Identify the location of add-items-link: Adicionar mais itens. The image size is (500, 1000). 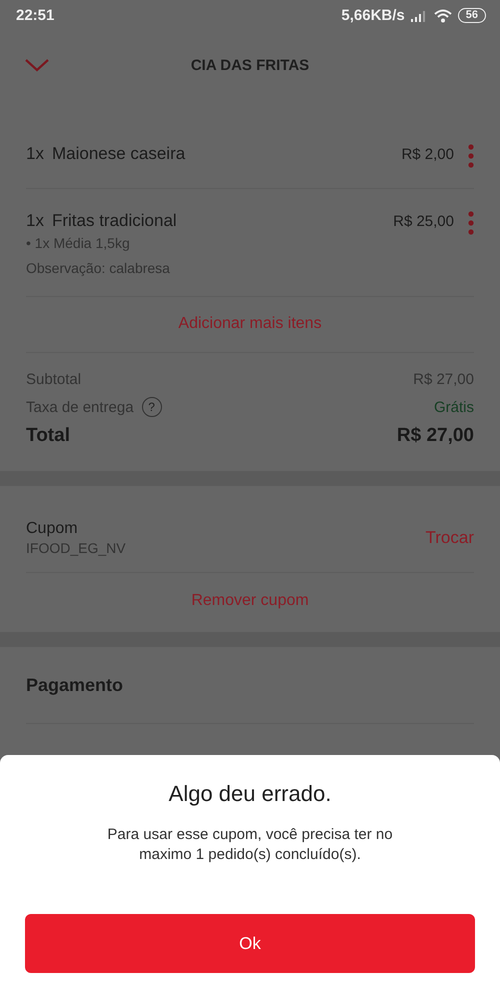
(250, 325).